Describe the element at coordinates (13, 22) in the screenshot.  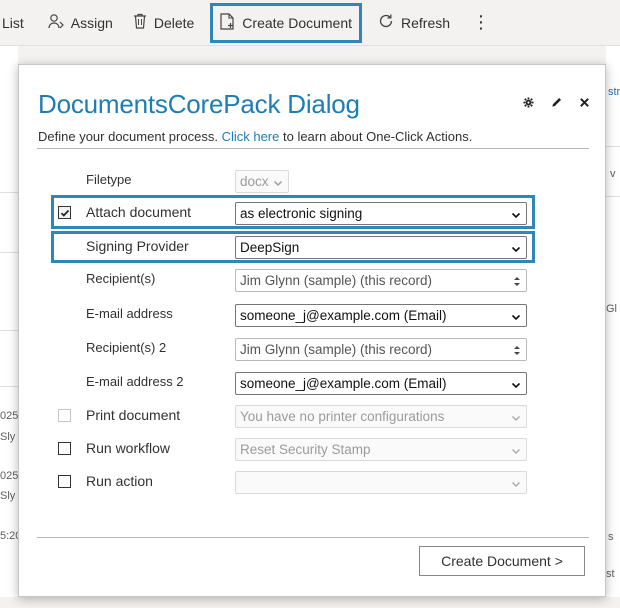
I see `list-label: List` at that location.